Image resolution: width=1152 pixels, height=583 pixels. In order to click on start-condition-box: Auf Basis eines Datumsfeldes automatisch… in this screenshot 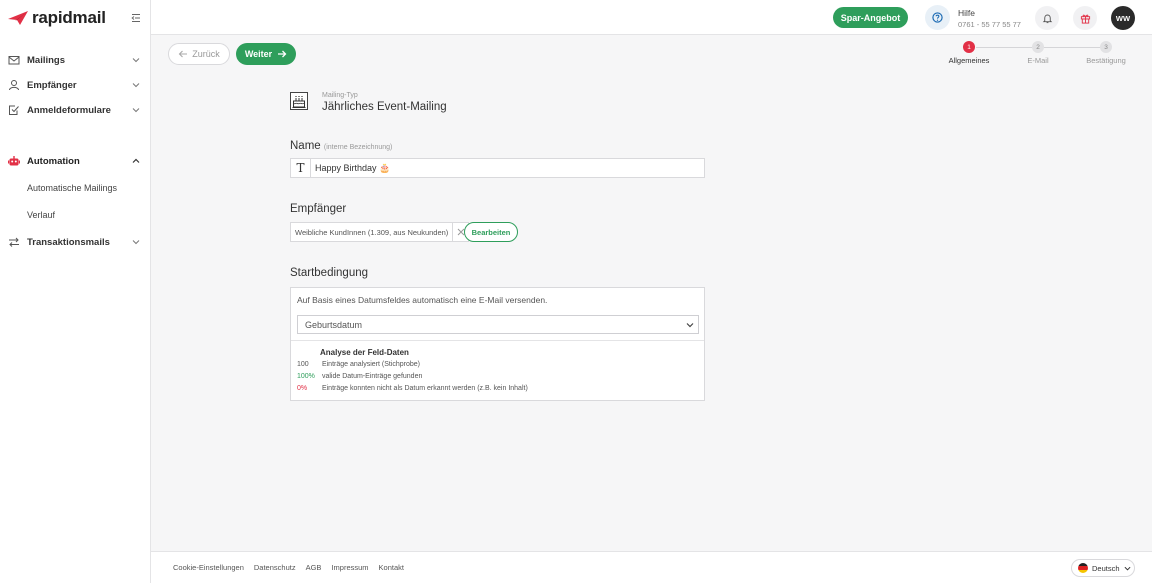, I will do `click(497, 344)`.